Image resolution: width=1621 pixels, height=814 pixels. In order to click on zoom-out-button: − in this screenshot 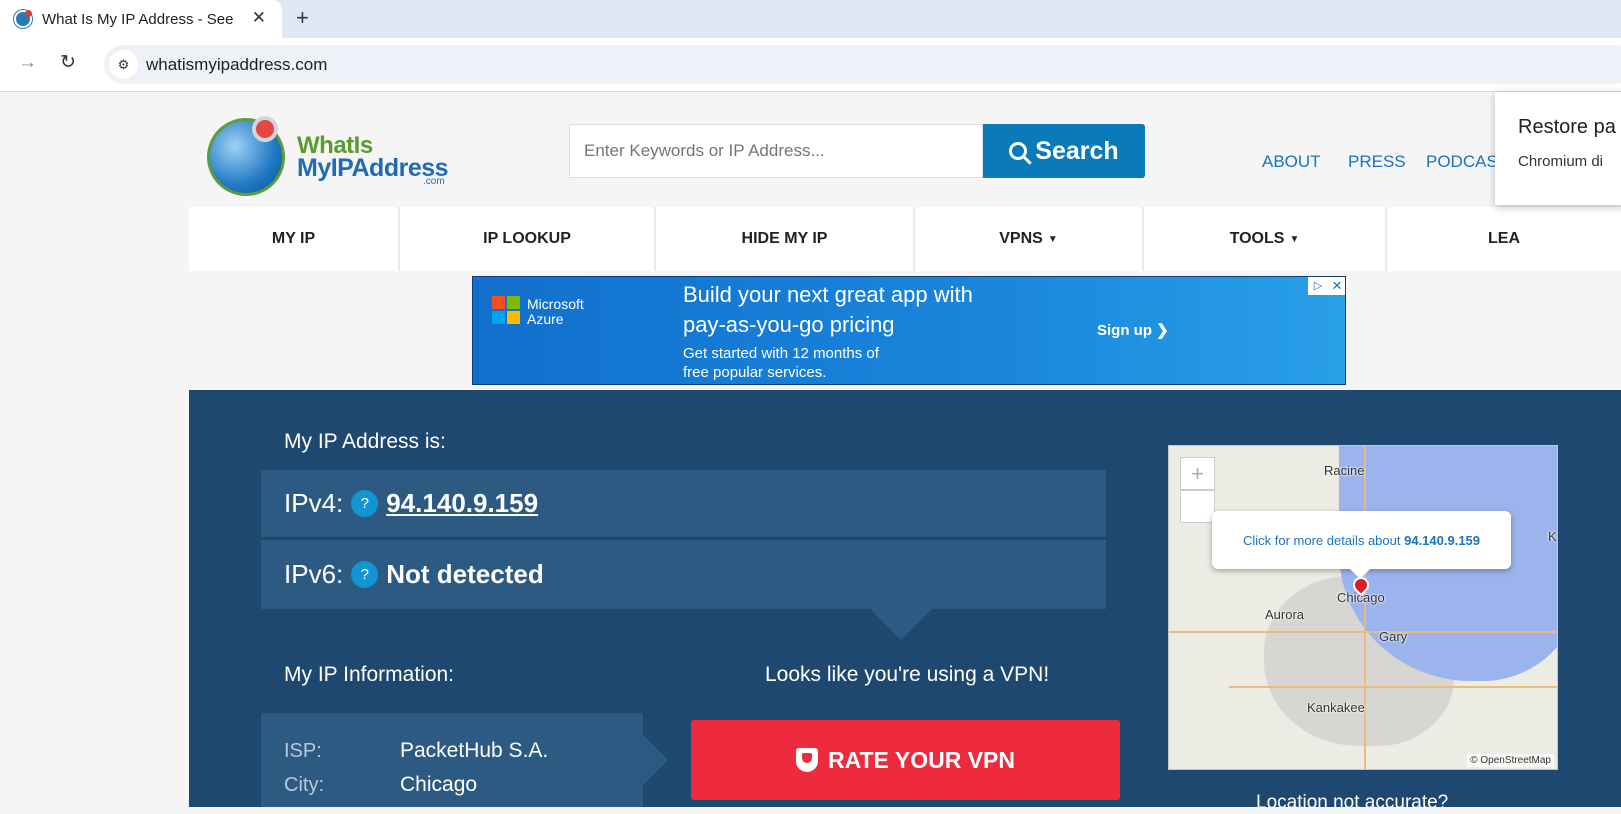, I will do `click(1197, 506)`.